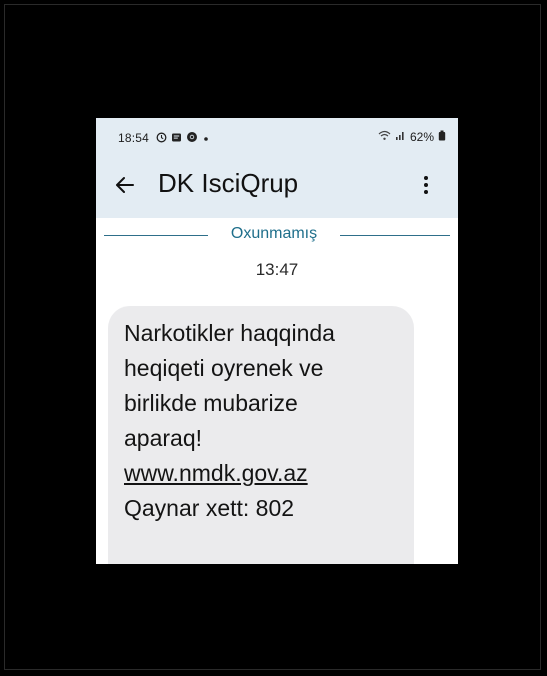 Image resolution: width=547 pixels, height=676 pixels. Describe the element at coordinates (277, 269) in the screenshot. I see `message-timestamp: 13:47` at that location.